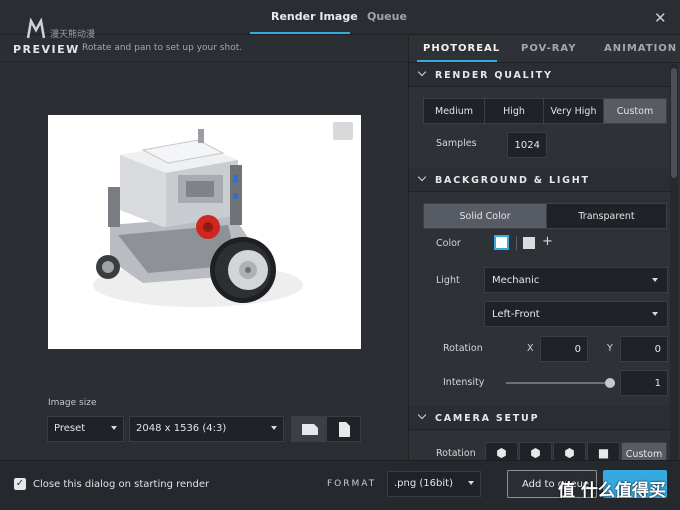  Describe the element at coordinates (300, 33) in the screenshot. I see `active-tab-indicator` at that location.